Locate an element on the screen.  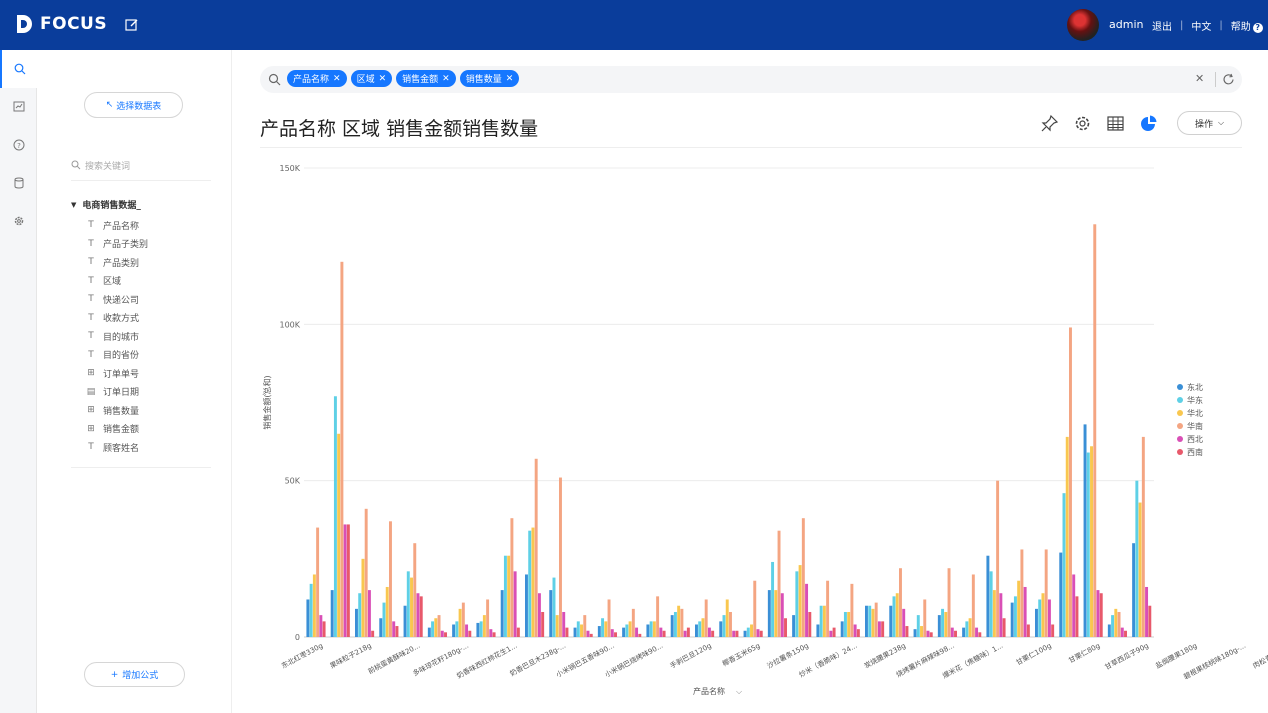
table-icon is located at coordinates (1115, 123).